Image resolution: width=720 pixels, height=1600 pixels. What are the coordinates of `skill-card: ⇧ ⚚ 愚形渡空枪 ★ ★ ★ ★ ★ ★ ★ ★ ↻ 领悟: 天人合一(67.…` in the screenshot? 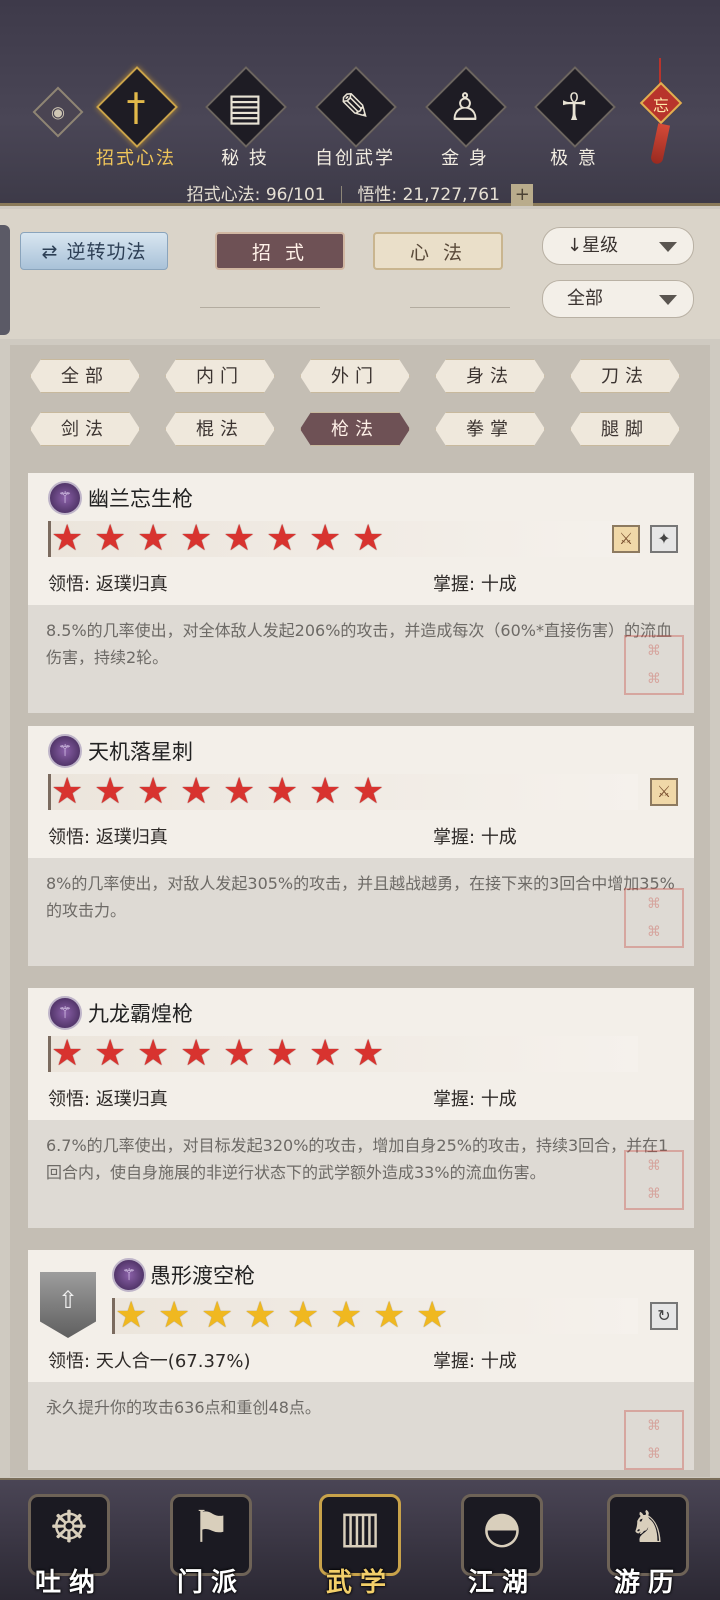 It's located at (361, 1360).